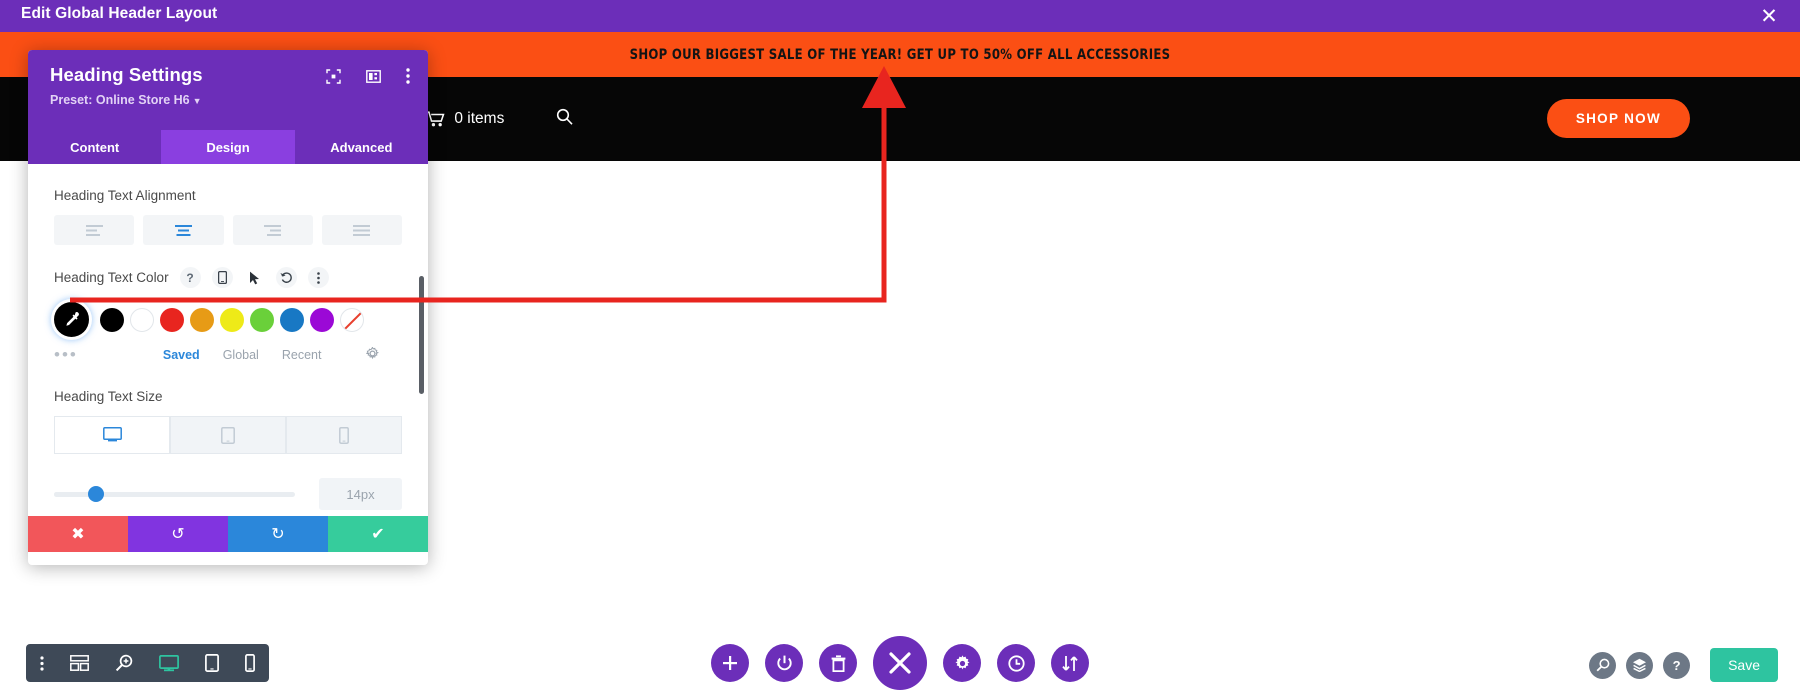 The image size is (1800, 700). Describe the element at coordinates (66, 354) in the screenshot. I see `more-colors-icon: •••` at that location.